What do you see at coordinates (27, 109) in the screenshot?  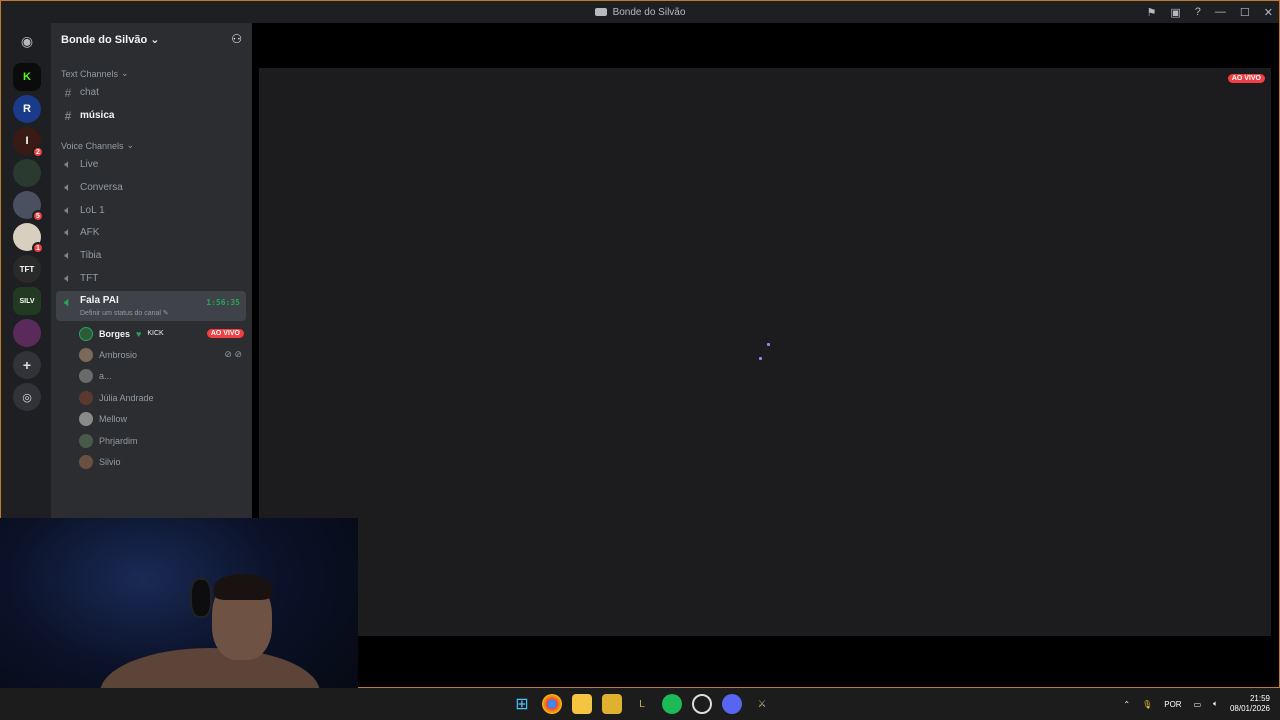 I see `server-icon-r: R` at bounding box center [27, 109].